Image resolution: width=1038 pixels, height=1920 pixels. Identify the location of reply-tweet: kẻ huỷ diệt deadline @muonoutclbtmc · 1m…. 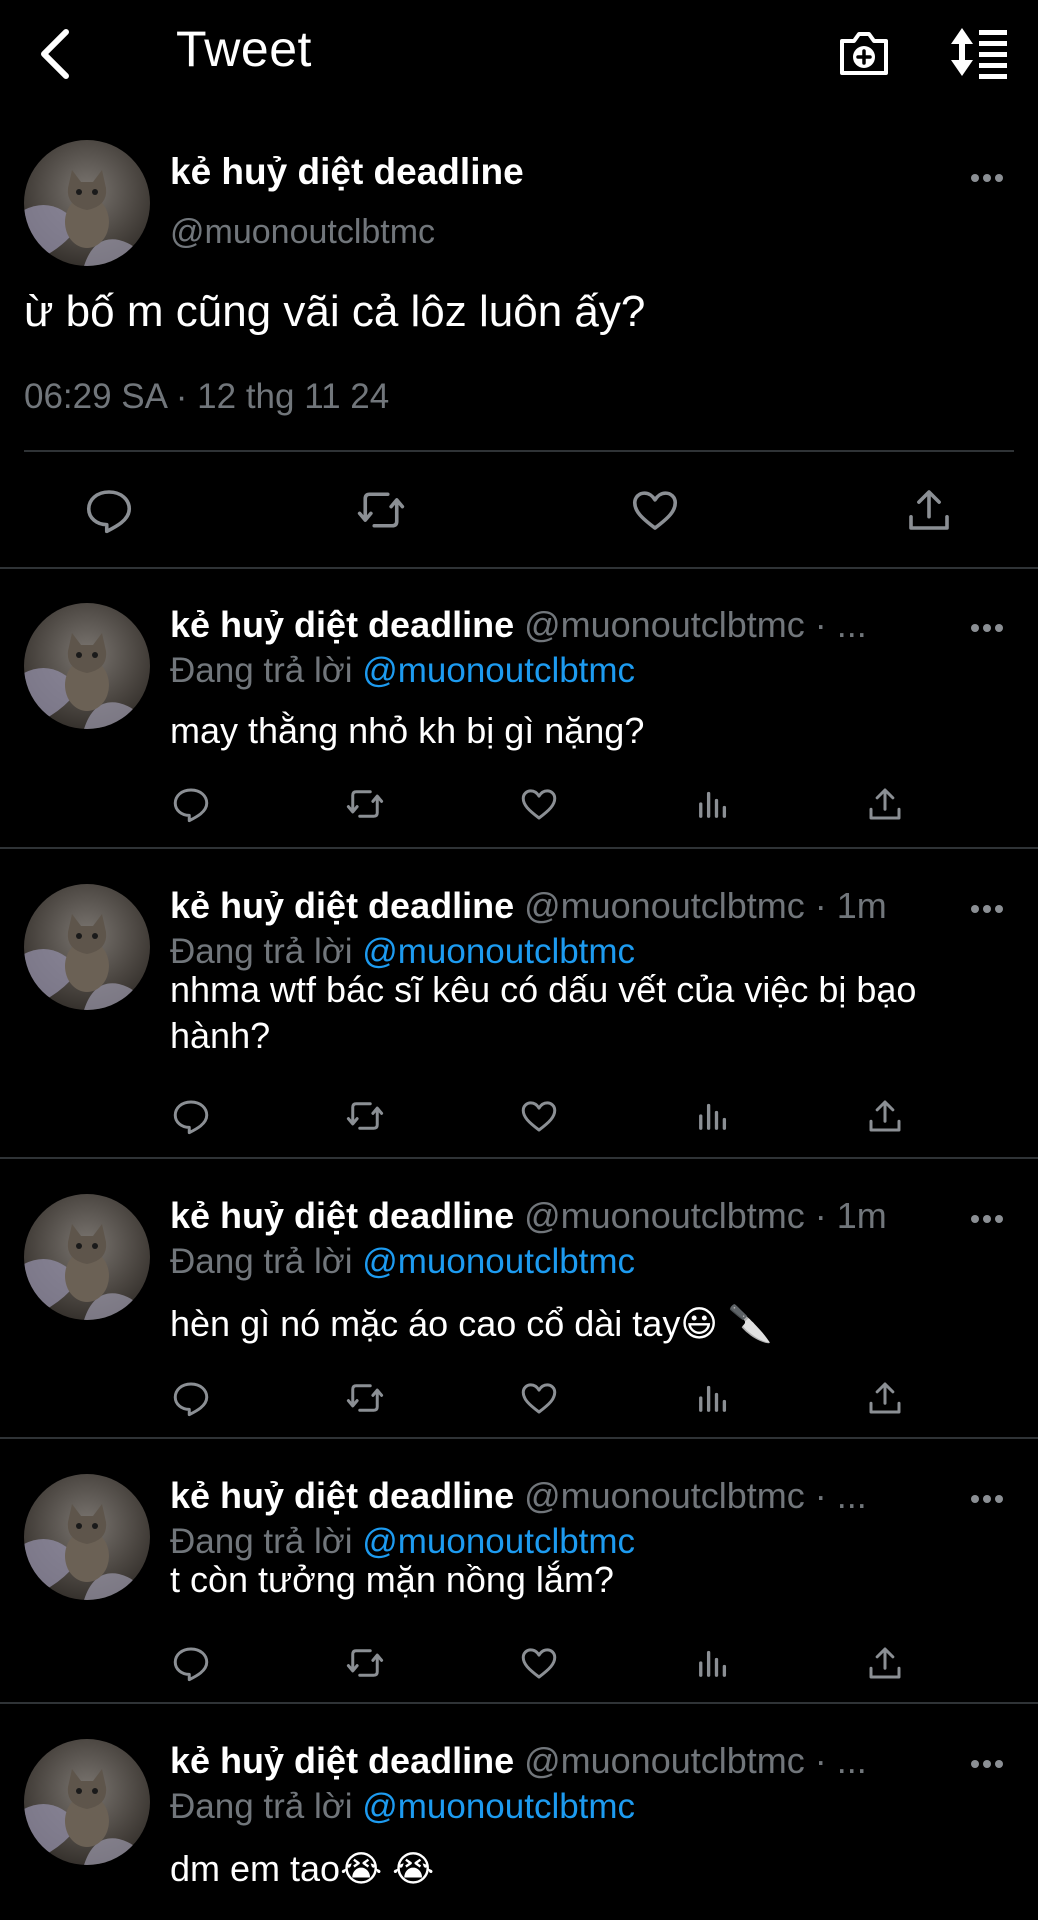
(519, 1299).